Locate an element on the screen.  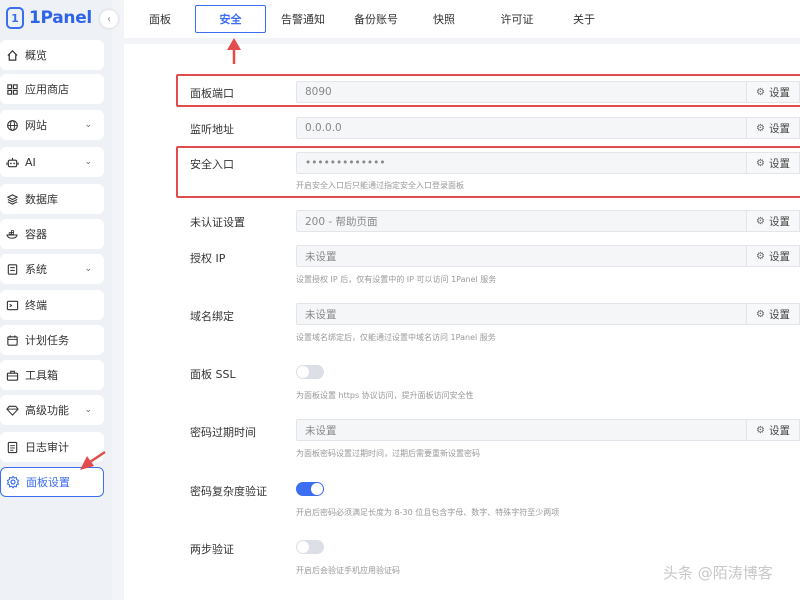
arrow-to-panel-settings is located at coordinates (93, 460).